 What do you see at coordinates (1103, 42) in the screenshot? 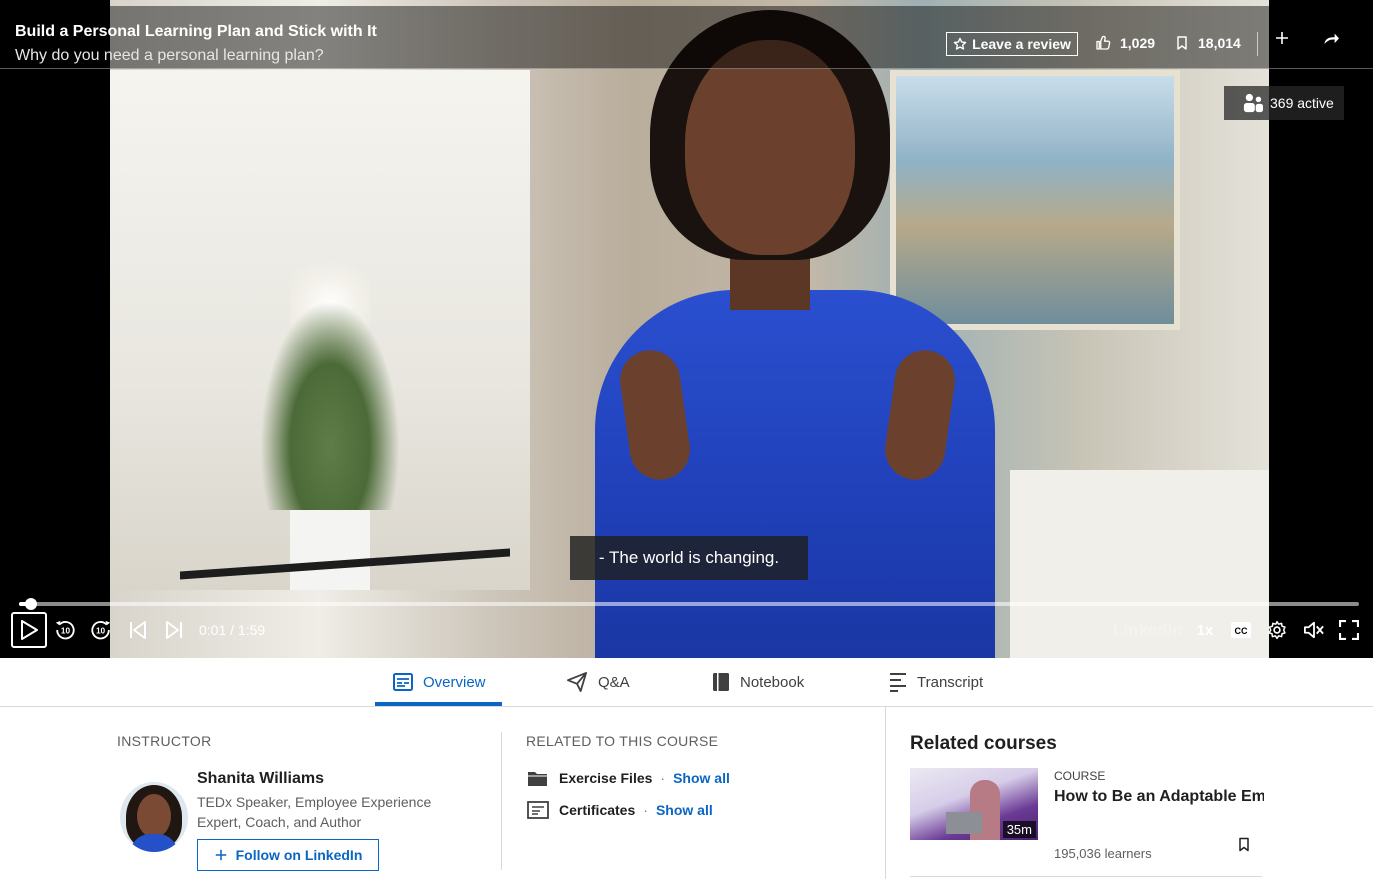
I see `like-icon` at bounding box center [1103, 42].